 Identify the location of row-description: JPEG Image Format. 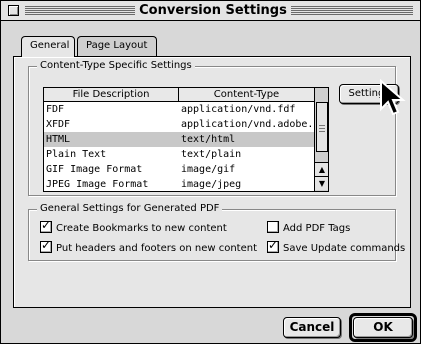
(97, 184).